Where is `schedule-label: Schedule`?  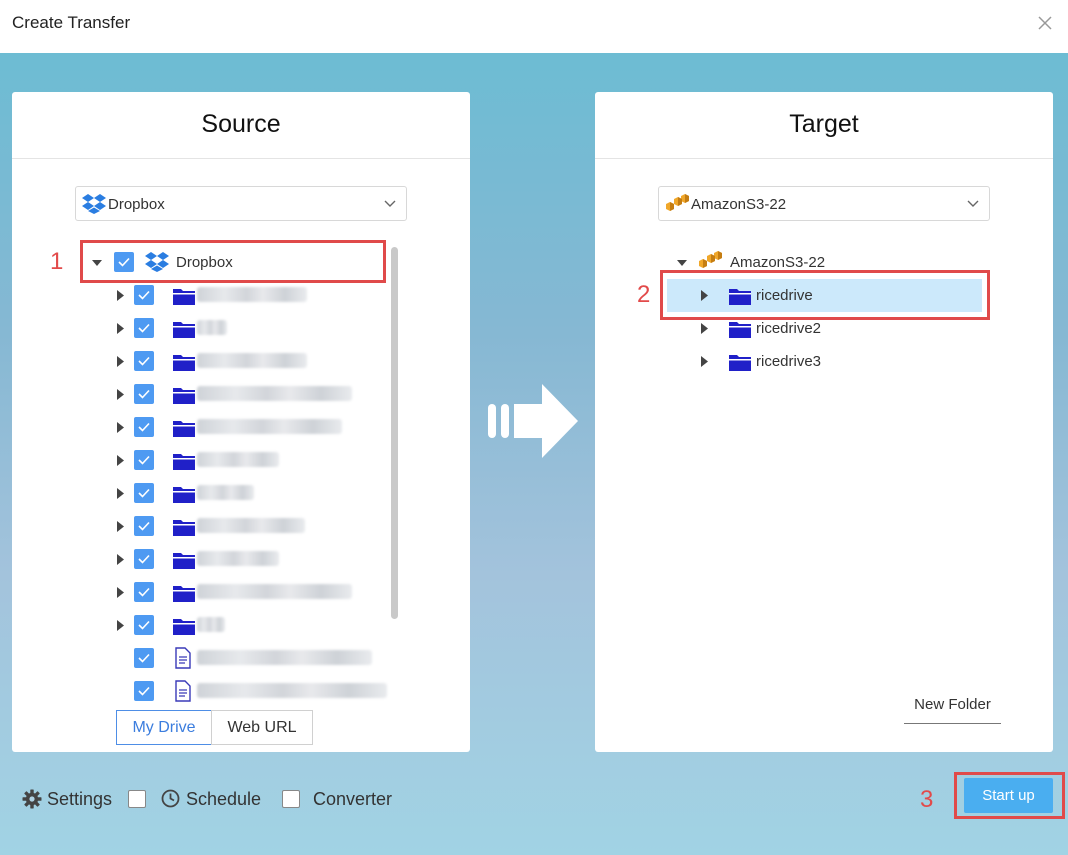
schedule-label: Schedule is located at coordinates (223, 799).